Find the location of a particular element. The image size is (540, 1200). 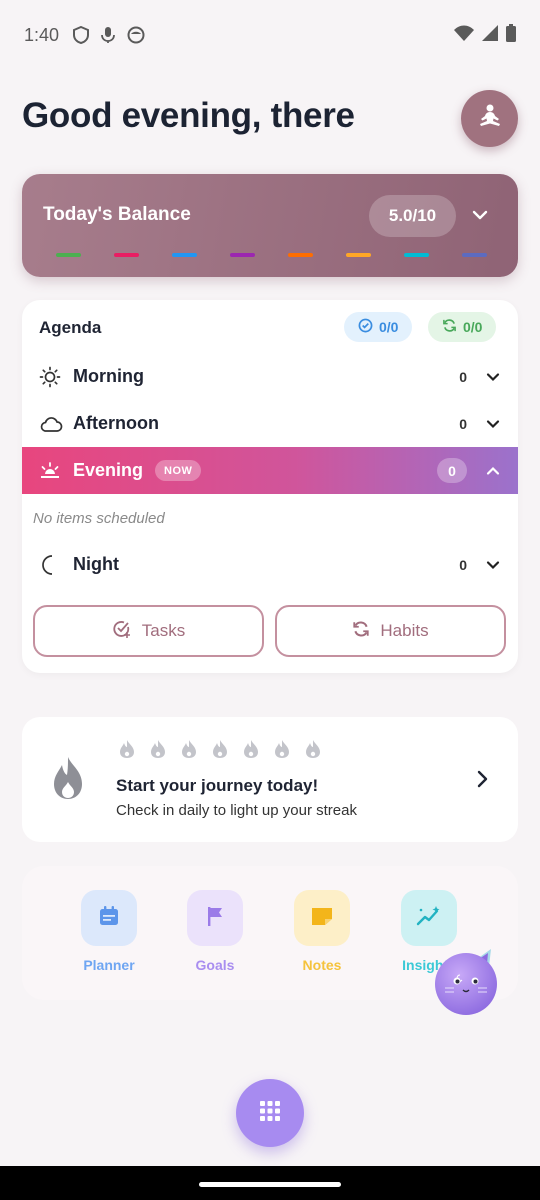

goals-tile is located at coordinates (215, 918).